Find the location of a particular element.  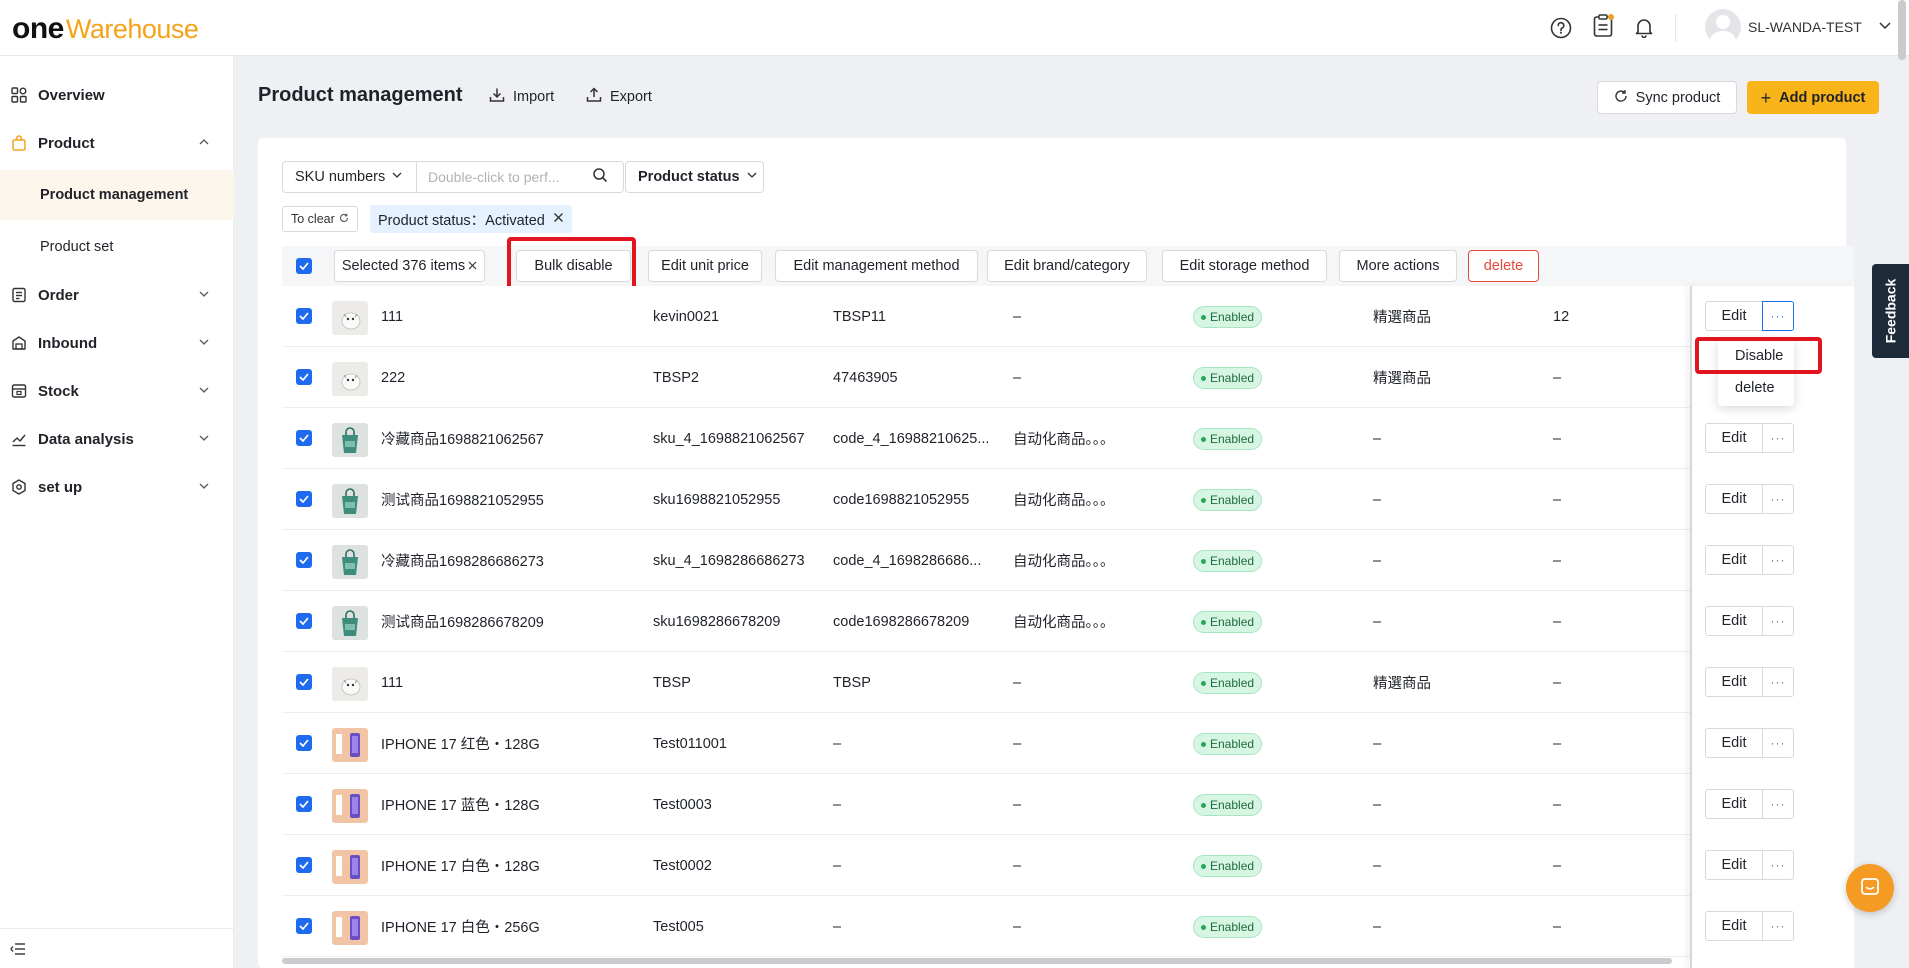

sidebar-item-data-analysis: Data analysis is located at coordinates (117, 439).